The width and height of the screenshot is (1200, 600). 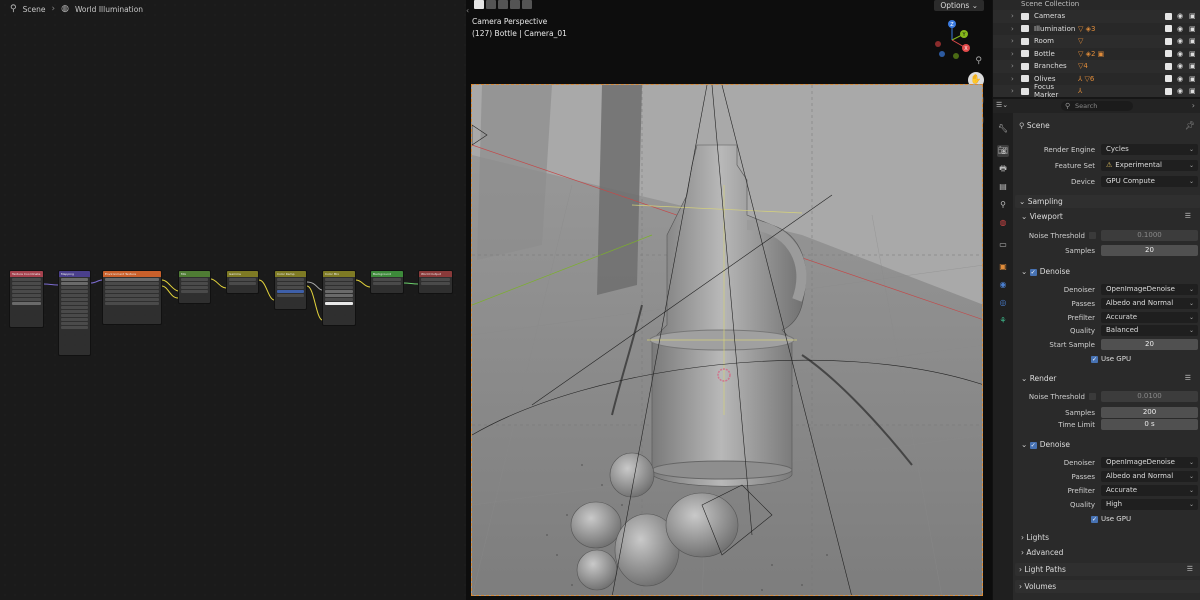 I want to click on r-use-gpu-toggle: ✓ Use GPU, so click(x=1111, y=519).